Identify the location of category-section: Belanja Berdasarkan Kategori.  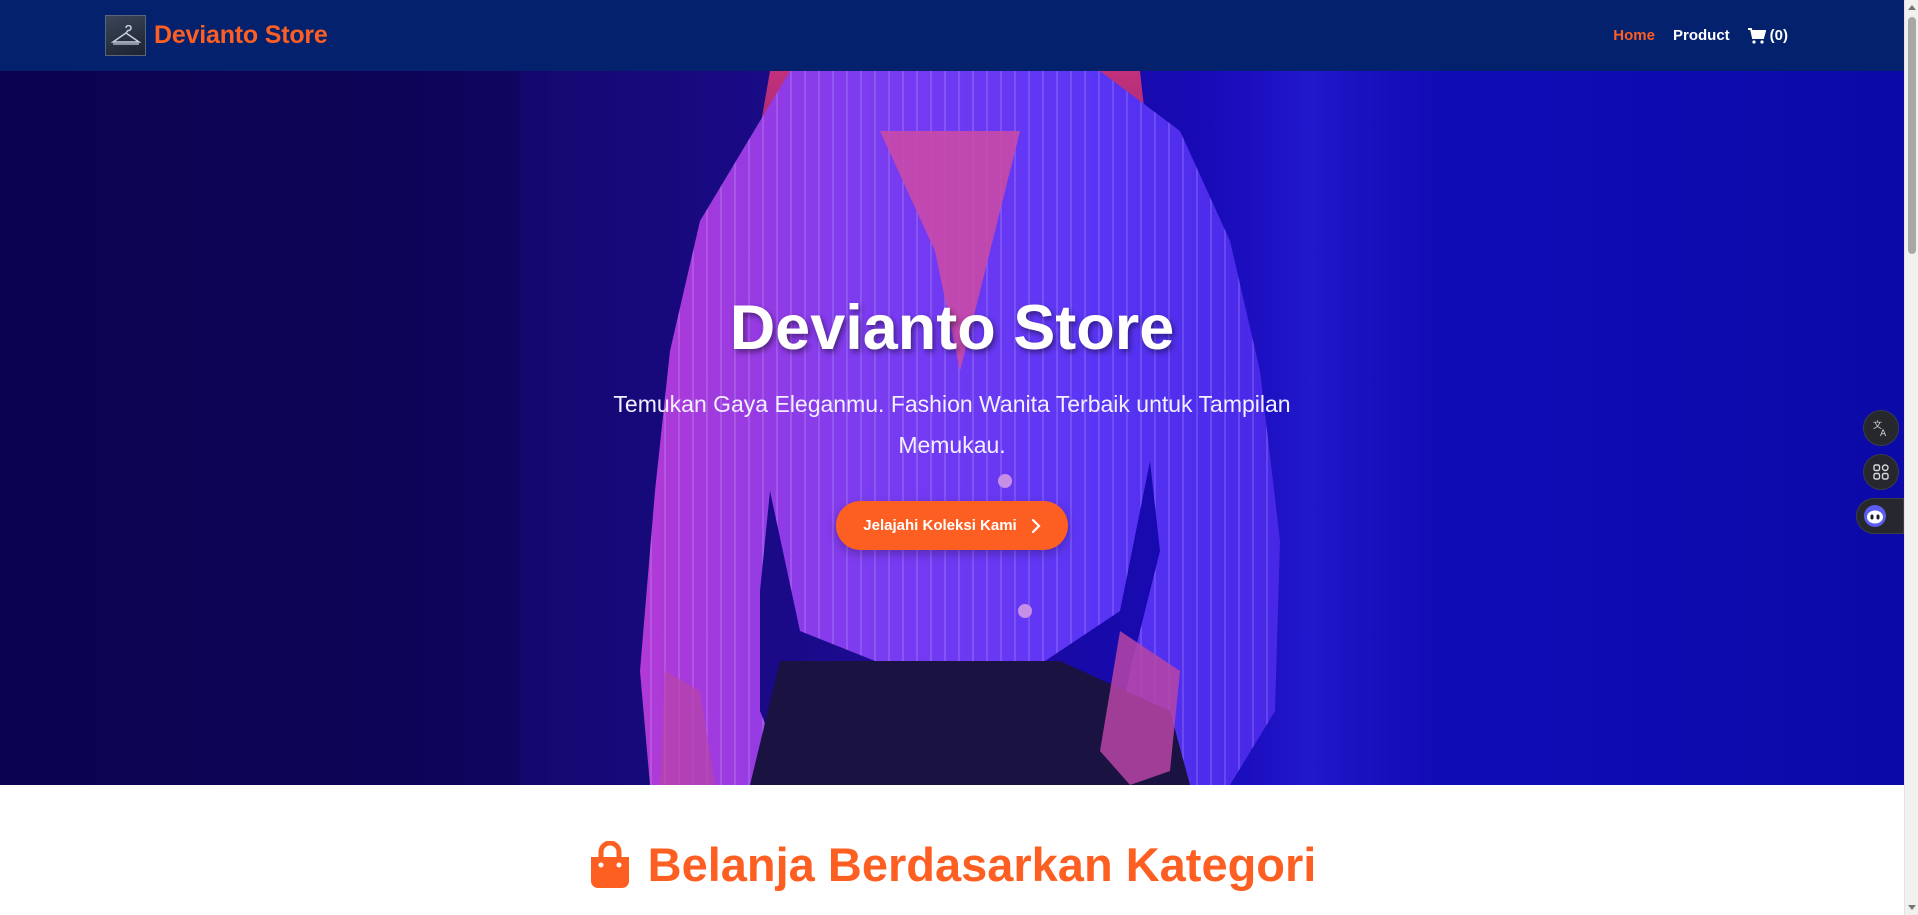
(952, 850).